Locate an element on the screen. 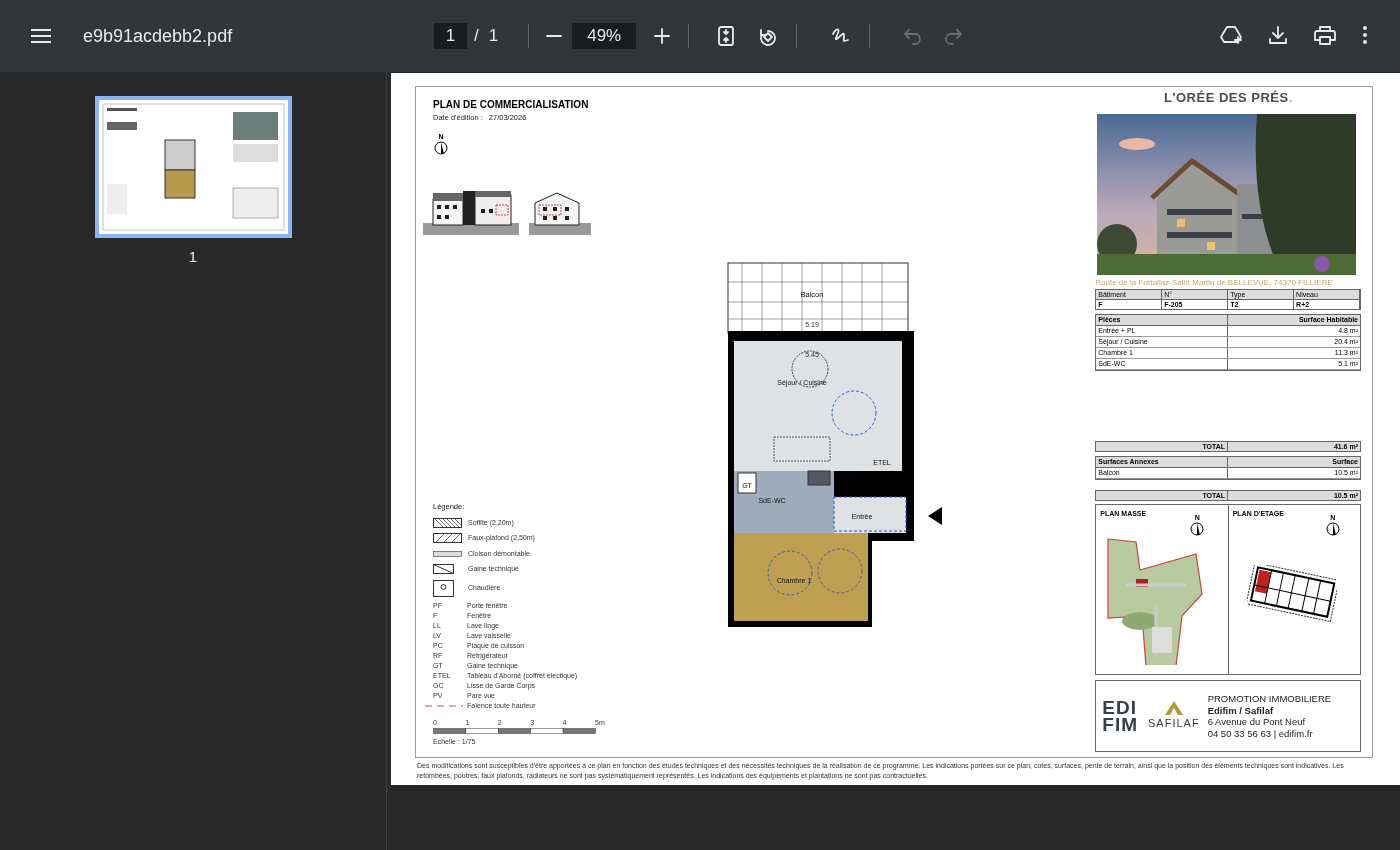 The height and width of the screenshot is (850, 1400). address-text: Route de la Frétallaz-Saint Martin de BELLEVUE, 74370 FILLIERE is located at coordinates (1214, 282).